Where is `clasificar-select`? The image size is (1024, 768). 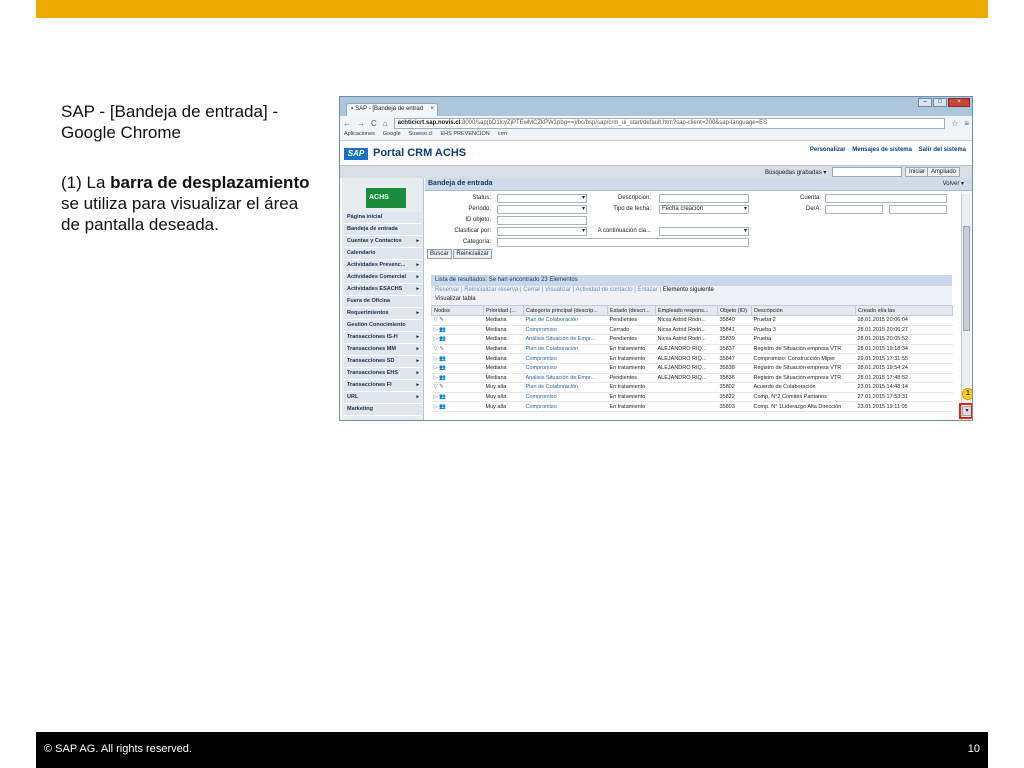 clasificar-select is located at coordinates (542, 231).